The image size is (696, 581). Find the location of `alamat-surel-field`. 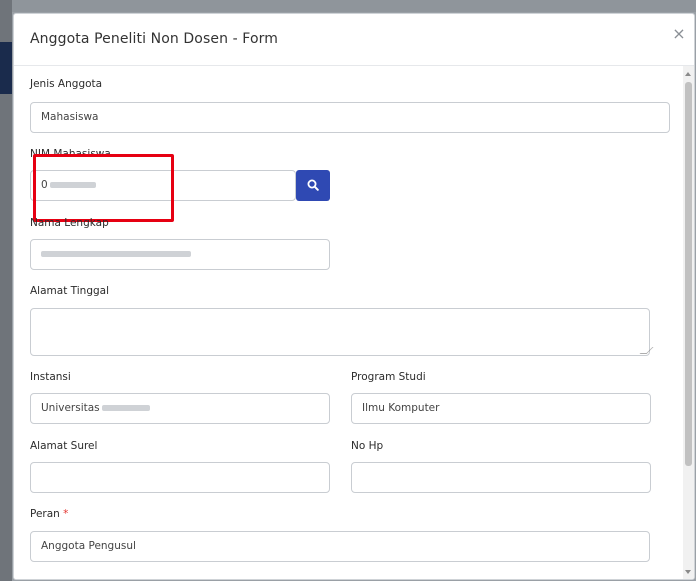

alamat-surel-field is located at coordinates (180, 477).